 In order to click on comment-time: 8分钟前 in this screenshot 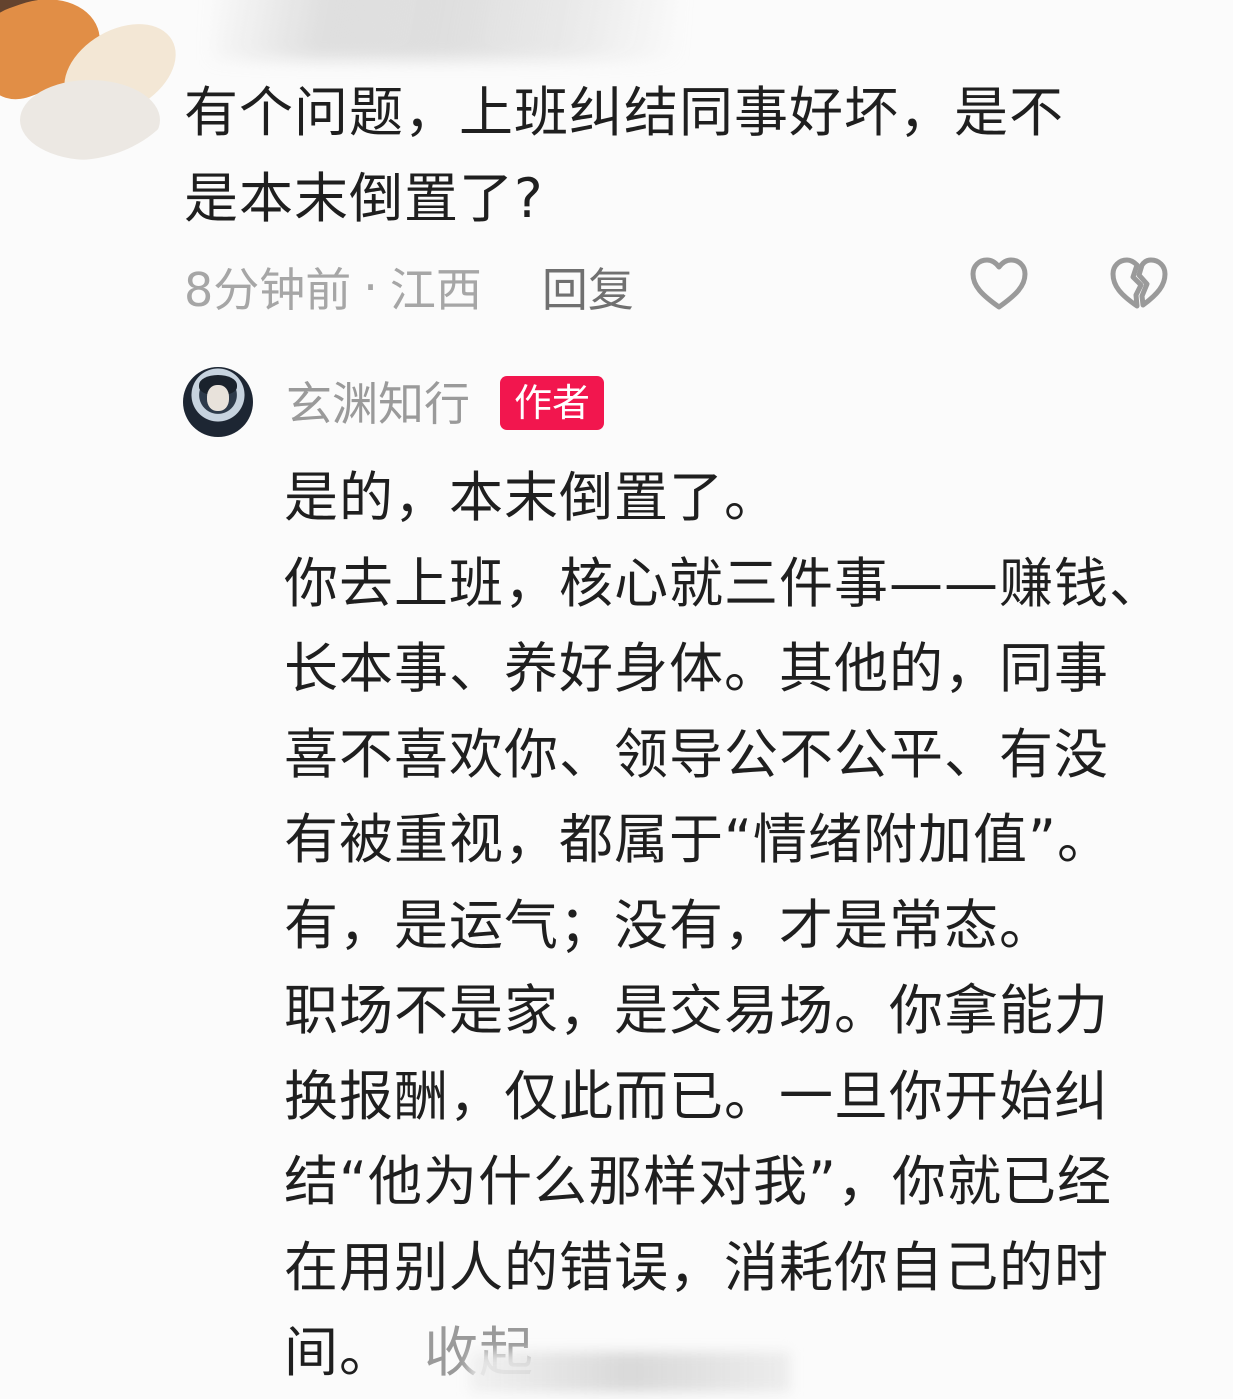, I will do `click(268, 290)`.